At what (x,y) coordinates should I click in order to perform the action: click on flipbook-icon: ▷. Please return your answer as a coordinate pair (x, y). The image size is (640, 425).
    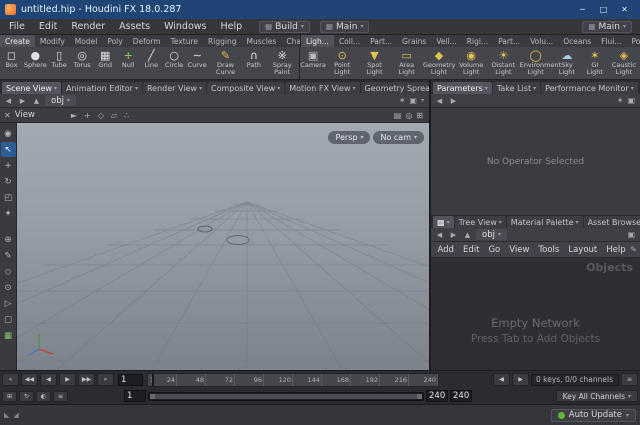
    Looking at the image, I should click on (8, 303).